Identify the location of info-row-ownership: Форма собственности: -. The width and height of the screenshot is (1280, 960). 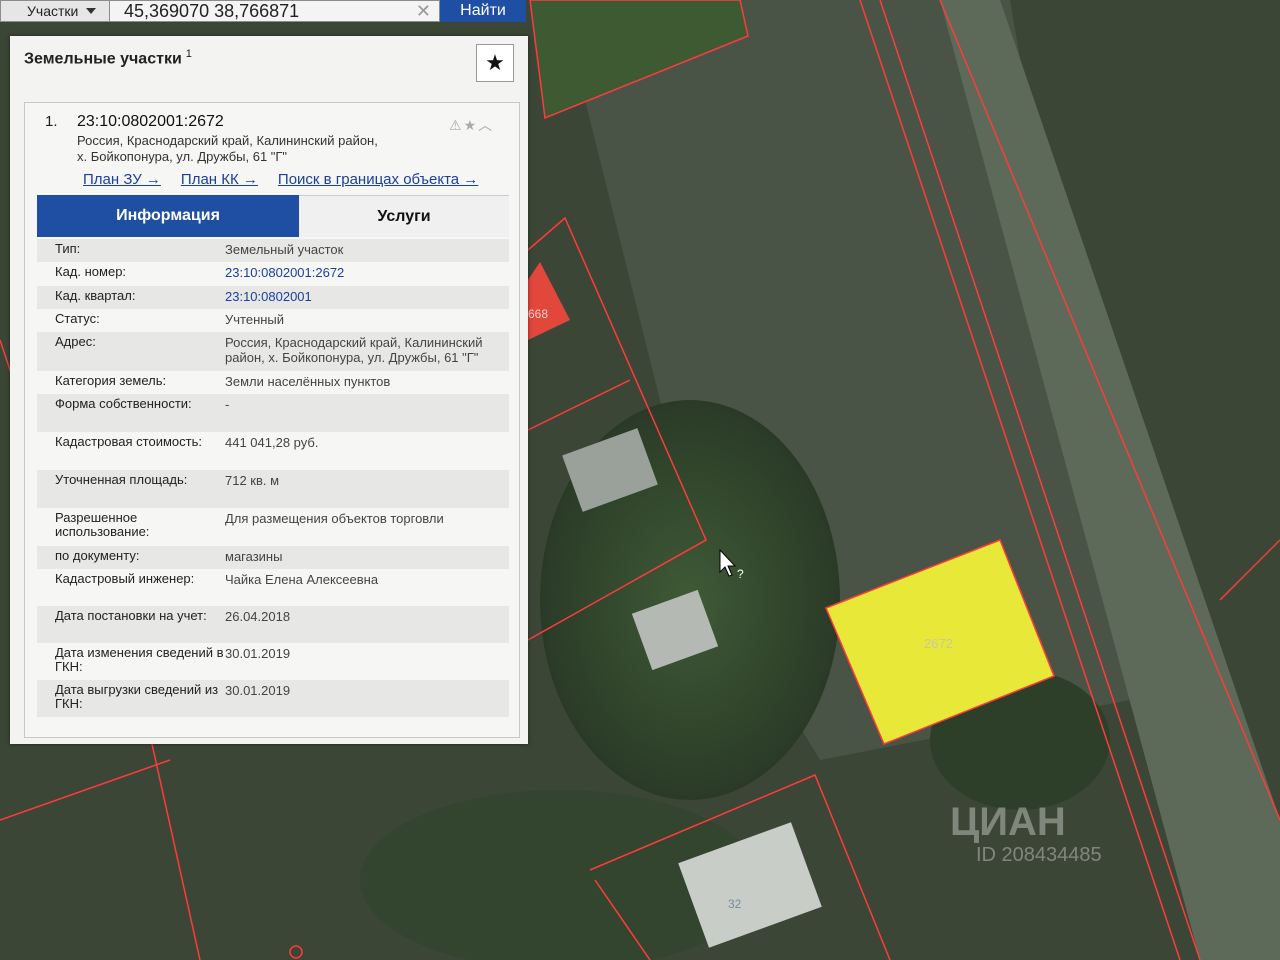
(273, 413).